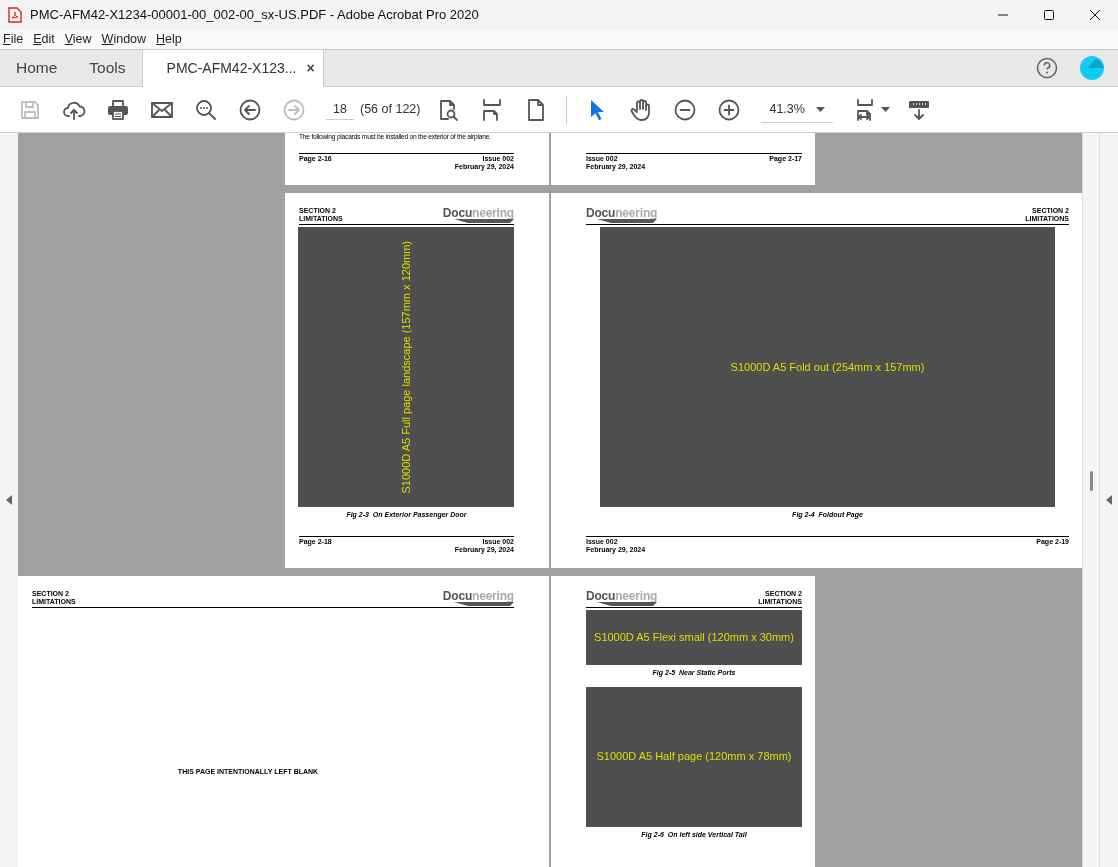 The image size is (1118, 867). What do you see at coordinates (294, 109) in the screenshot?
I see `next-page-icon` at bounding box center [294, 109].